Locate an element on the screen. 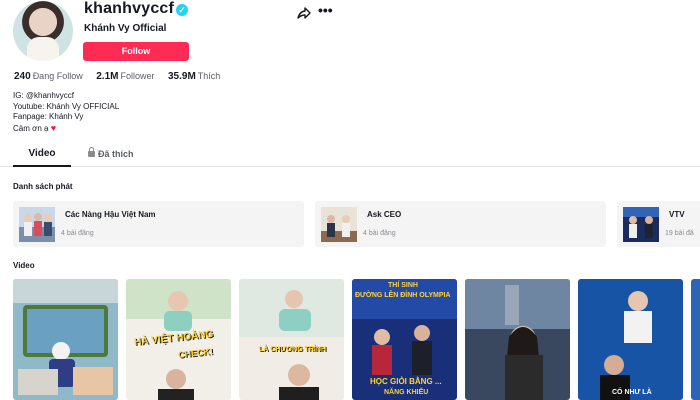 This screenshot has width=700, height=400. following-count: 240 is located at coordinates (22, 76).